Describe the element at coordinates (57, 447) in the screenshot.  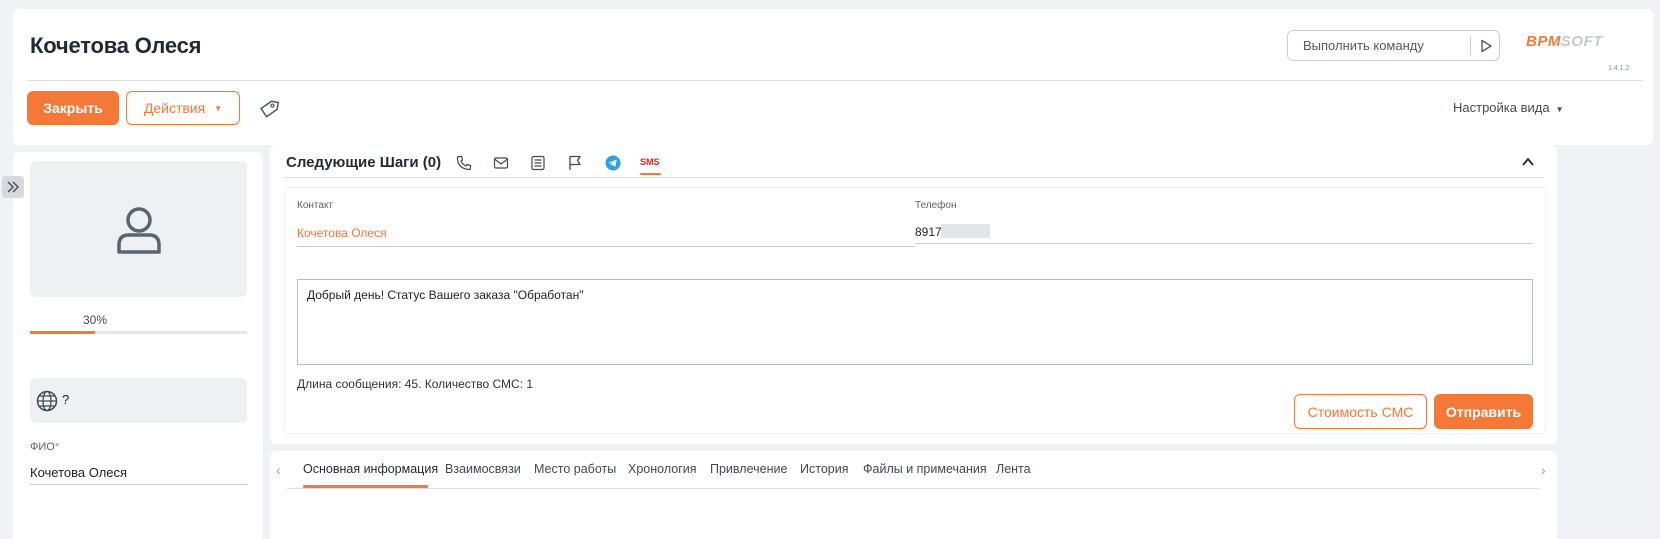
I see `required-mark: *` at that location.